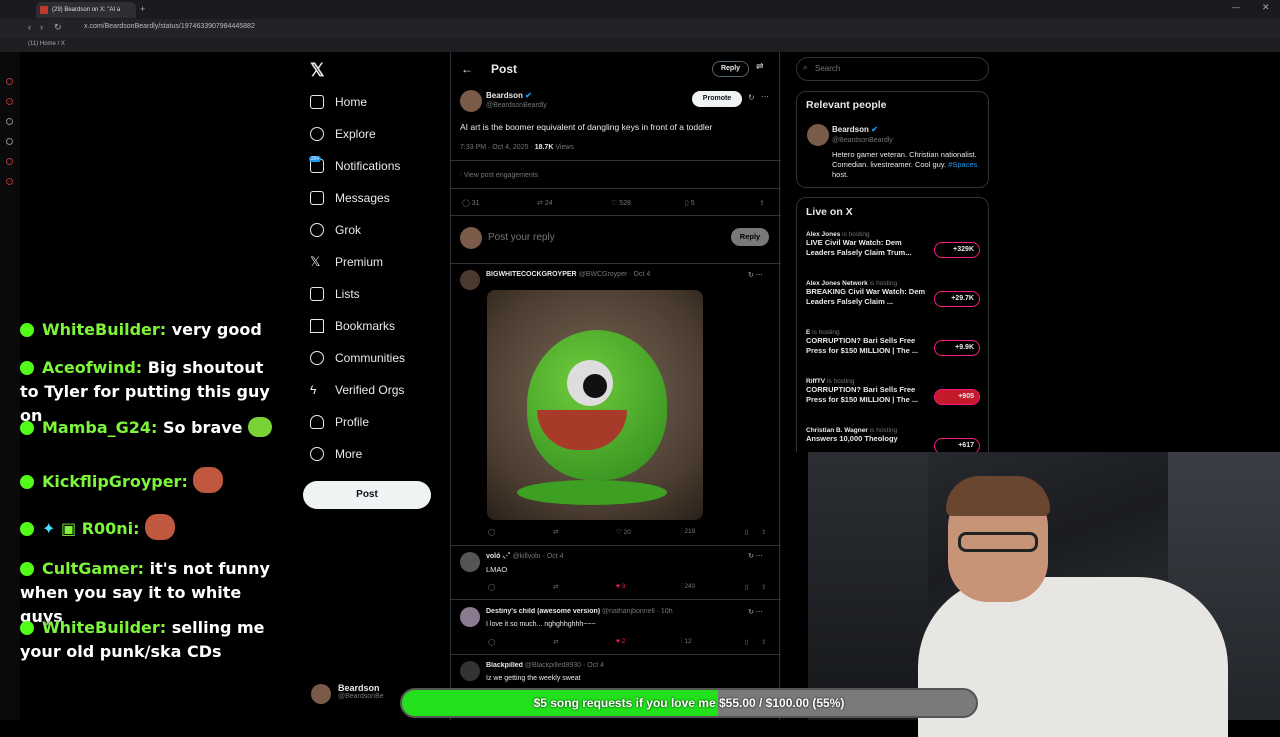 The width and height of the screenshot is (1280, 737). Describe the element at coordinates (339, 422) in the screenshot. I see `sidebar-item-profile: Profile` at that location.